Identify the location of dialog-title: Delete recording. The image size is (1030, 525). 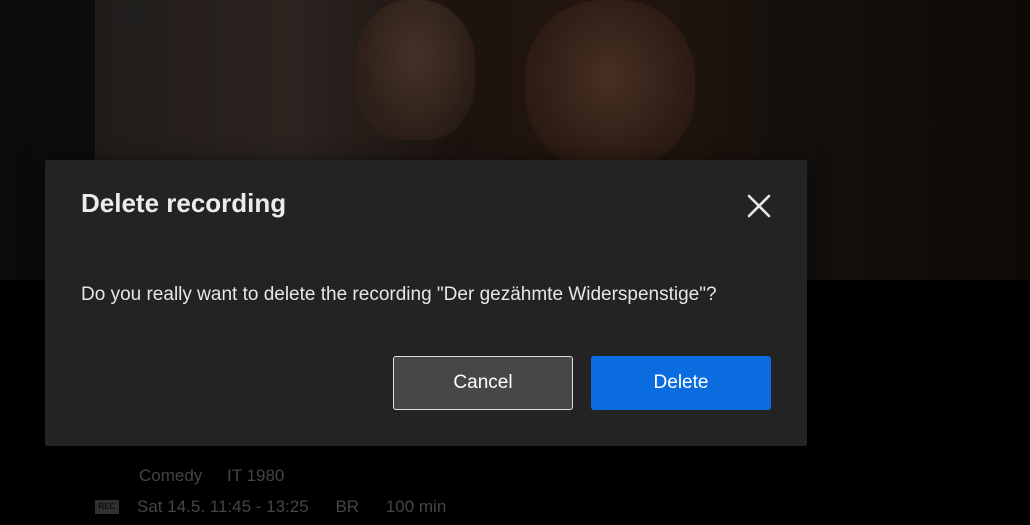
(184, 203).